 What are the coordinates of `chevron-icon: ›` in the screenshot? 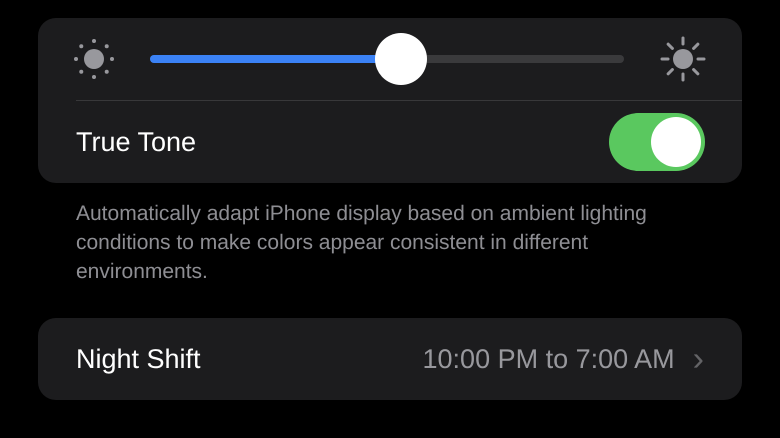 It's located at (698, 359).